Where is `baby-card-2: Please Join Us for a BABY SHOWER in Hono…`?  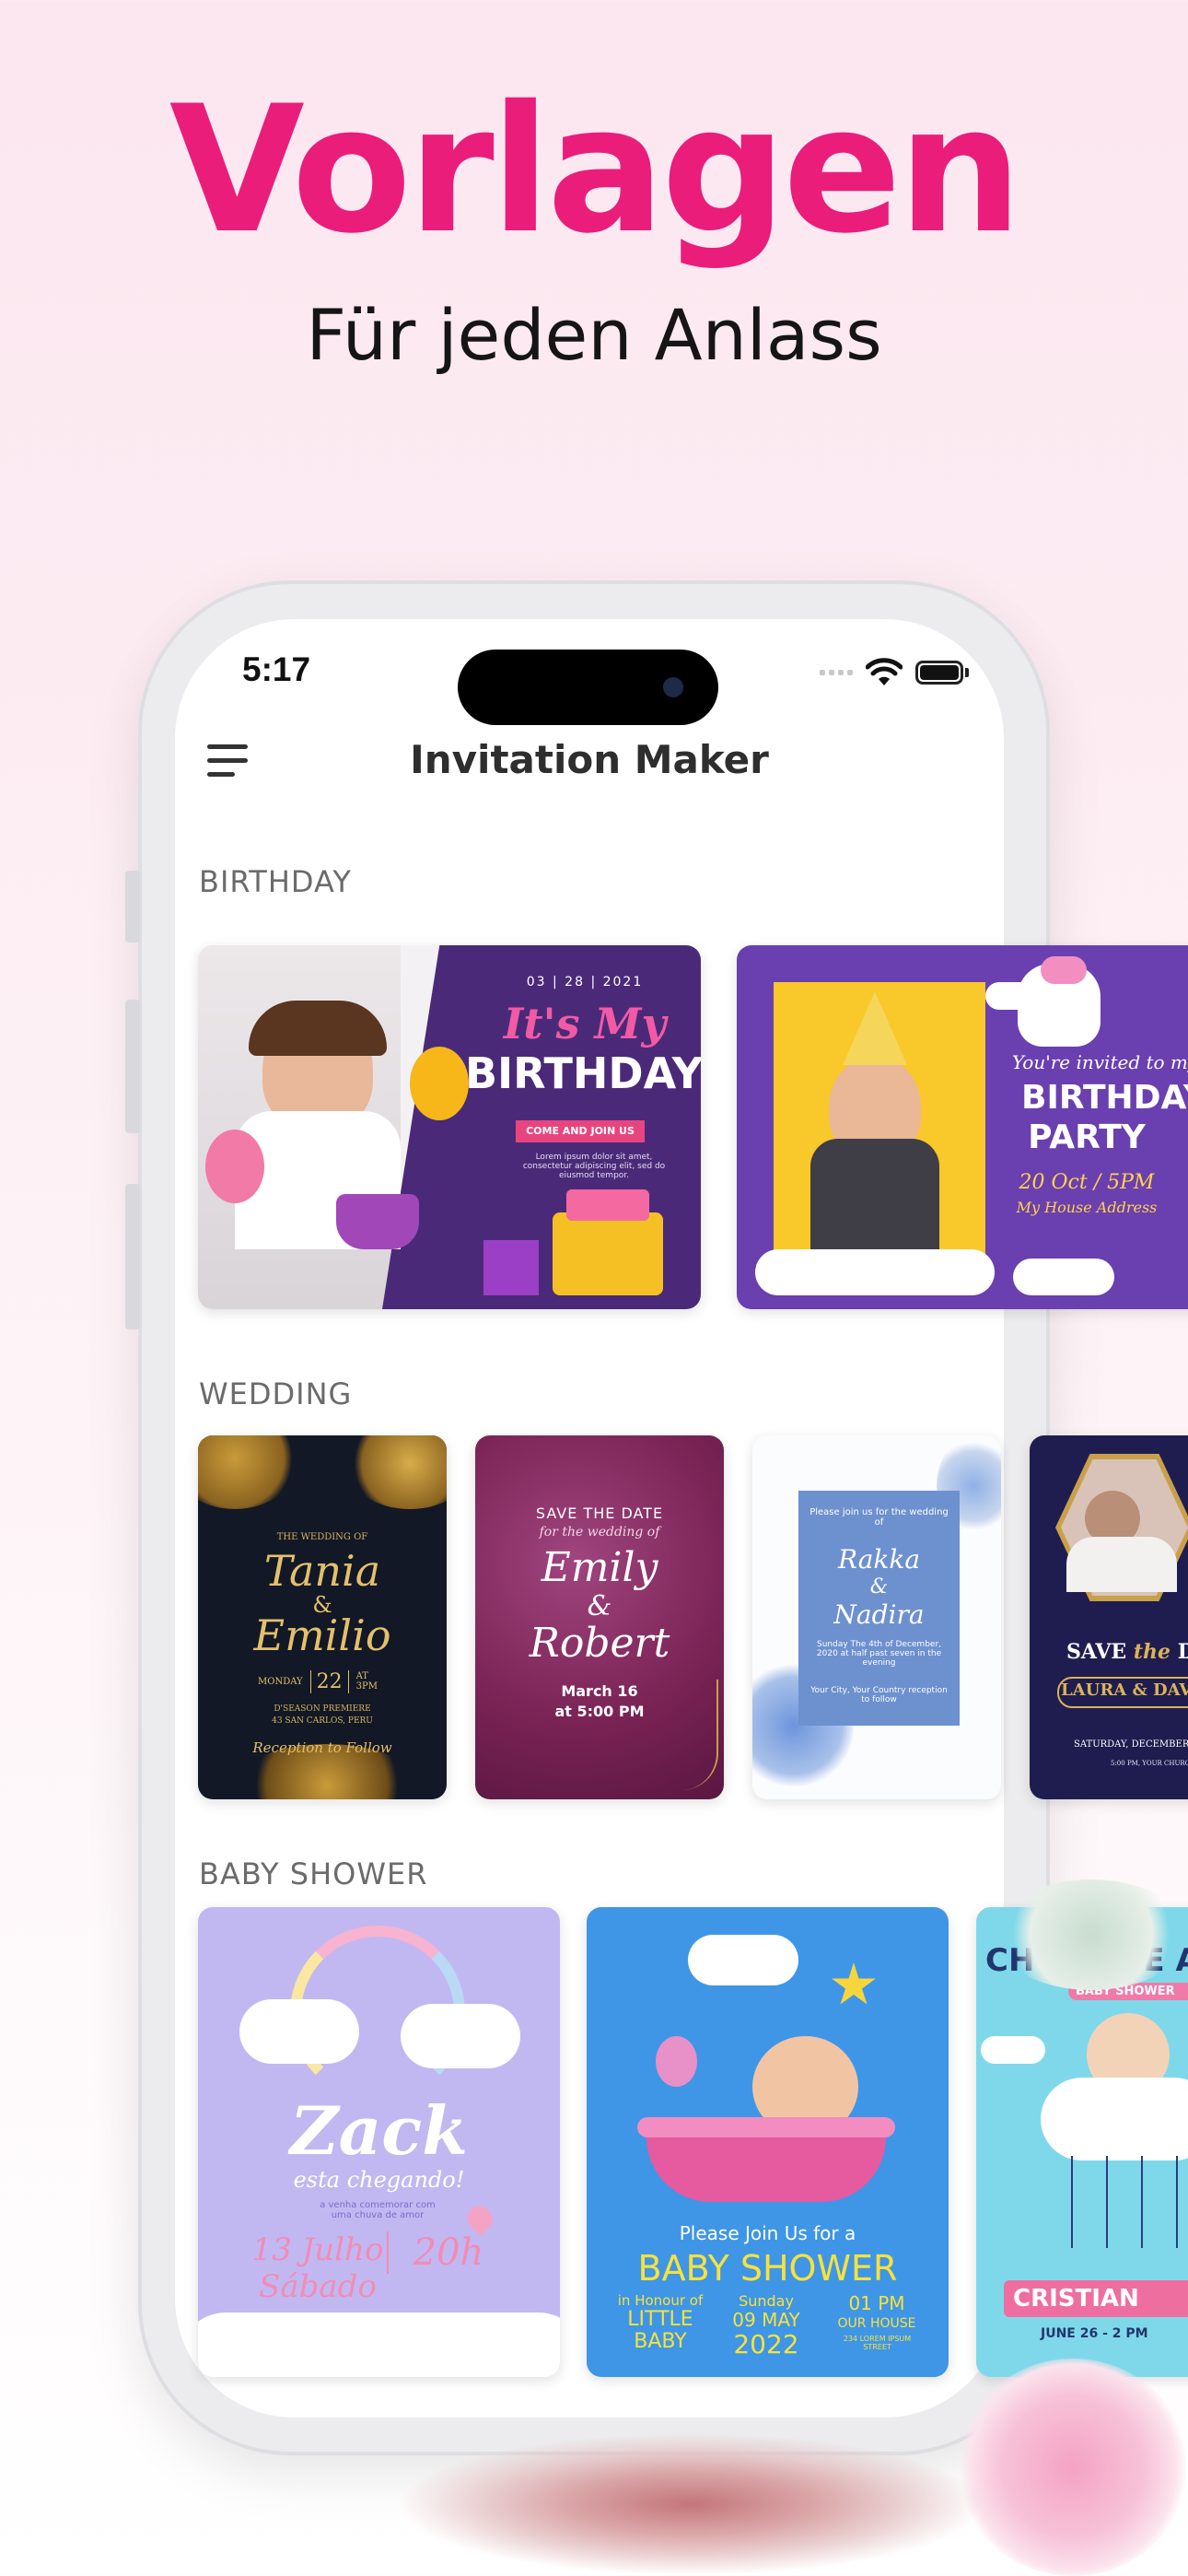 baby-card-2: Please Join Us for a BABY SHOWER in Hono… is located at coordinates (768, 2142).